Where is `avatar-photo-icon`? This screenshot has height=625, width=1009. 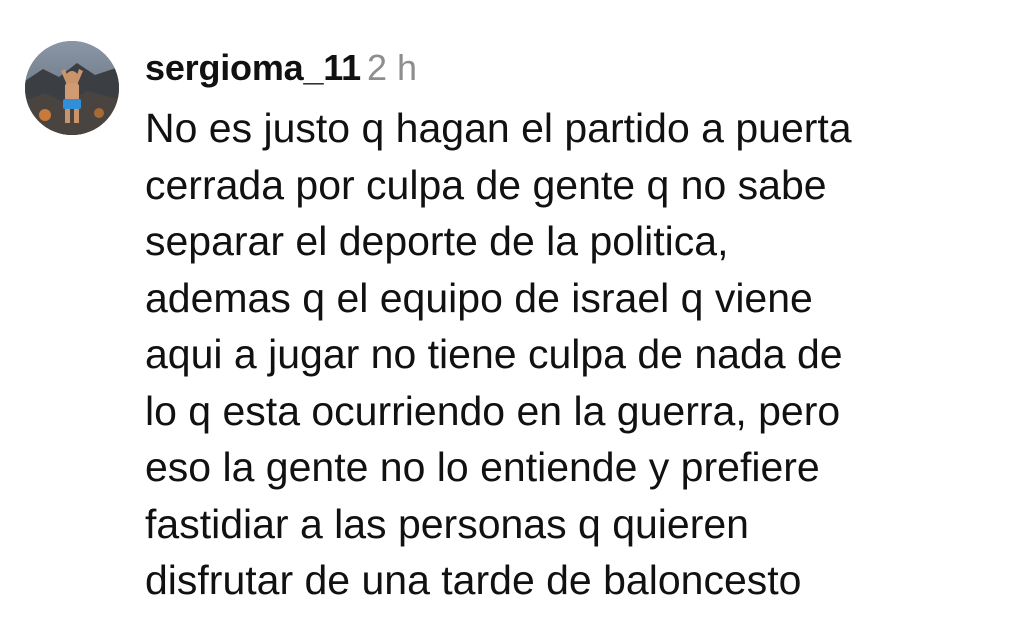
avatar-photo-icon is located at coordinates (72, 88).